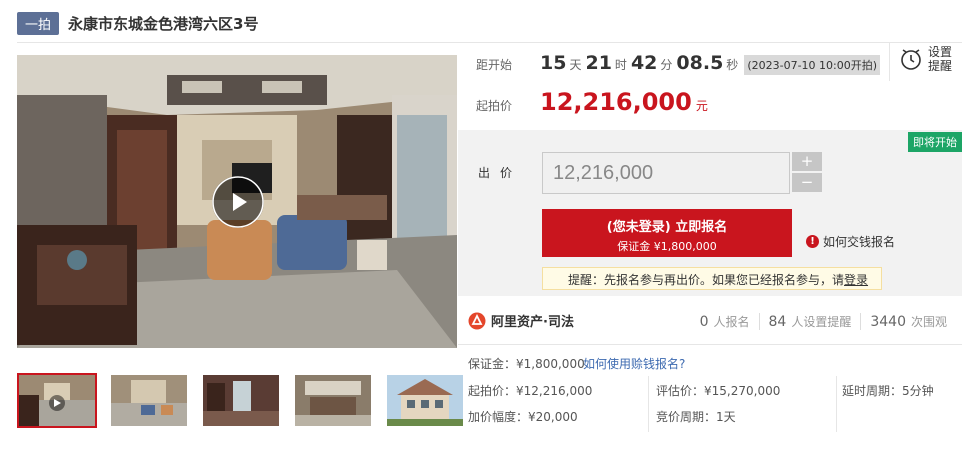  I want to click on countdown-seconds: 08.5, so click(700, 63).